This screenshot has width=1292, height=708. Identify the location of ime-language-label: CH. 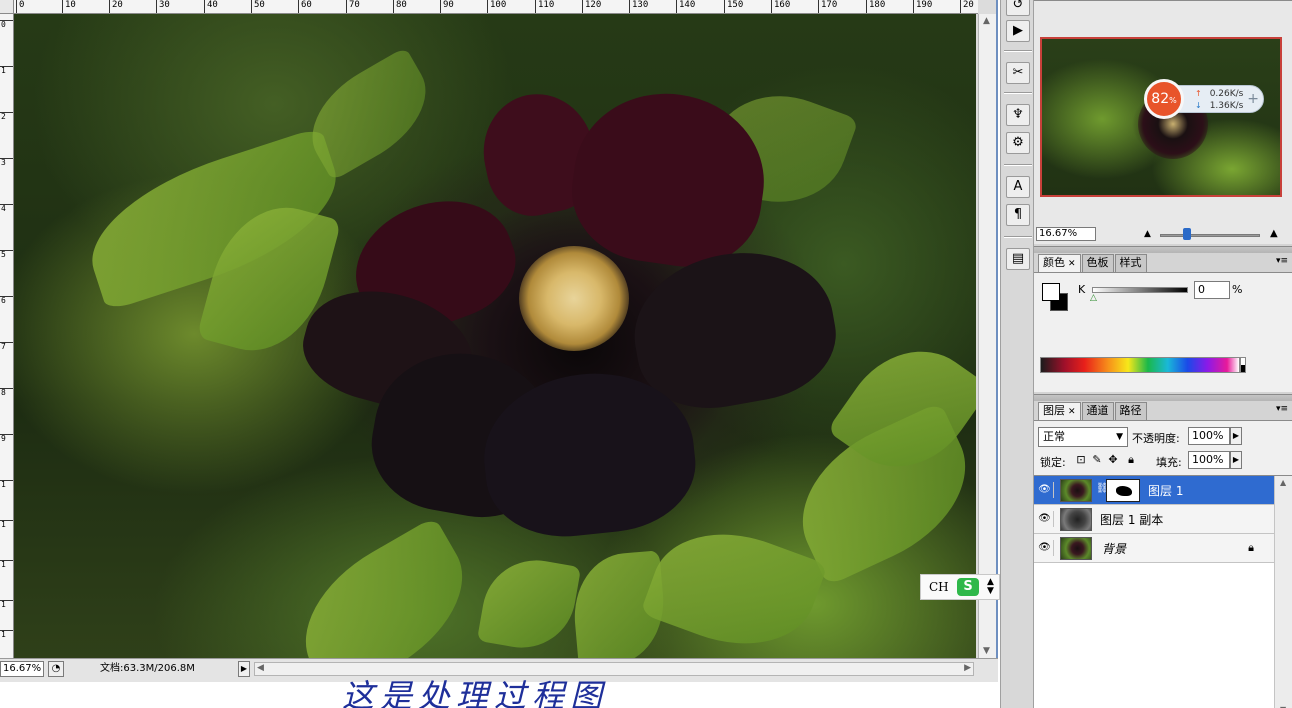
(939, 587).